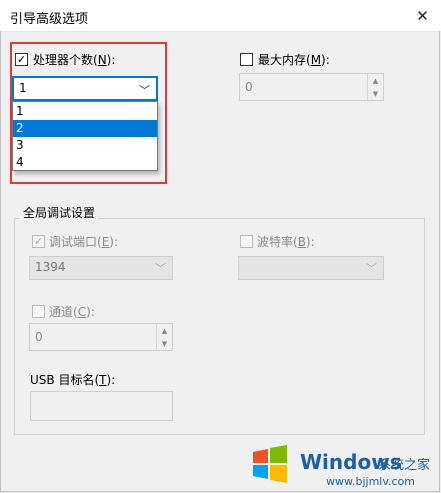 This screenshot has height=493, width=441. I want to click on usb-target-label: USB 目标名(T):, so click(73, 380).